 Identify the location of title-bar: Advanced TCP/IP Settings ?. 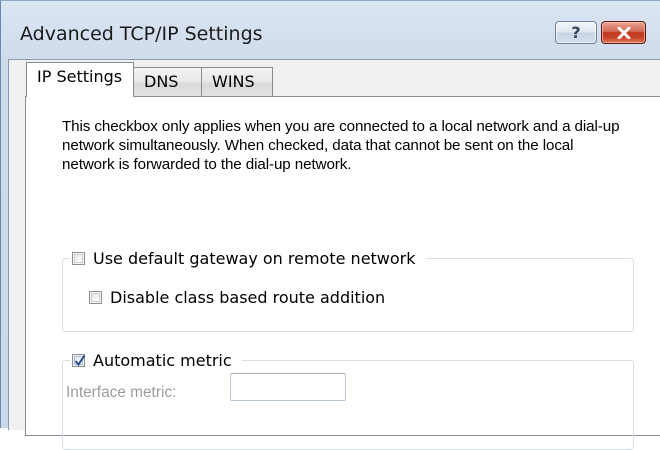
(330, 30).